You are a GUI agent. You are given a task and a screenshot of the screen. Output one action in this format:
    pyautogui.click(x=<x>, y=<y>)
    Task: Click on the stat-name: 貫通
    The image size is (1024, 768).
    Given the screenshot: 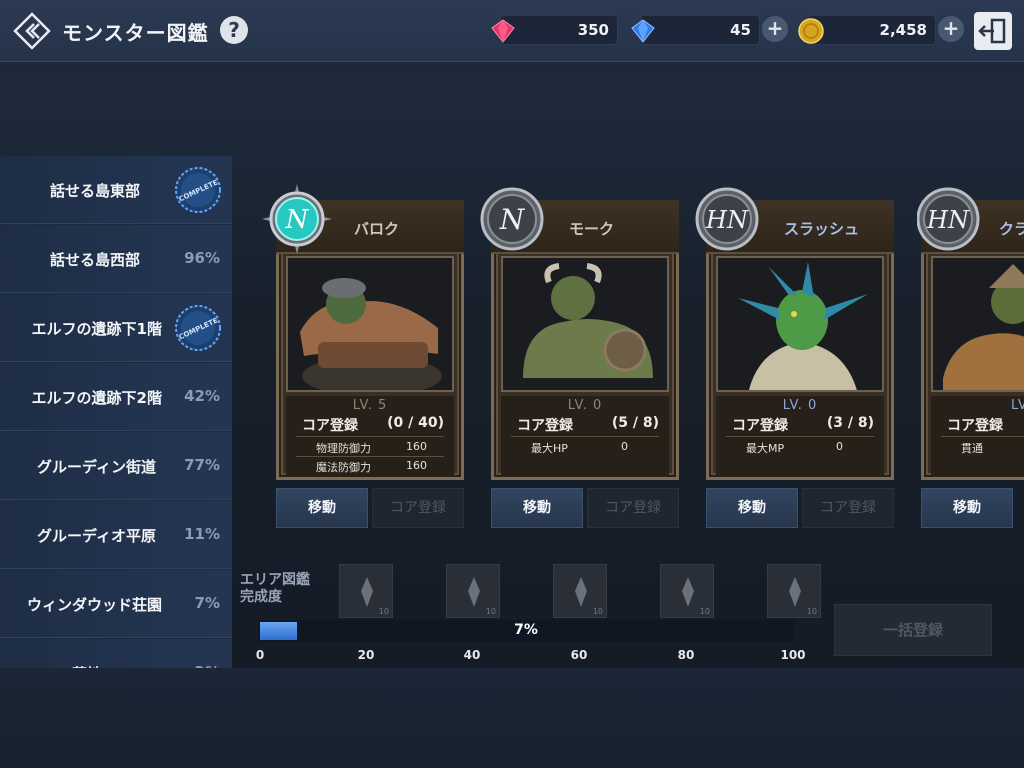 What is the action you would take?
    pyautogui.click(x=972, y=448)
    